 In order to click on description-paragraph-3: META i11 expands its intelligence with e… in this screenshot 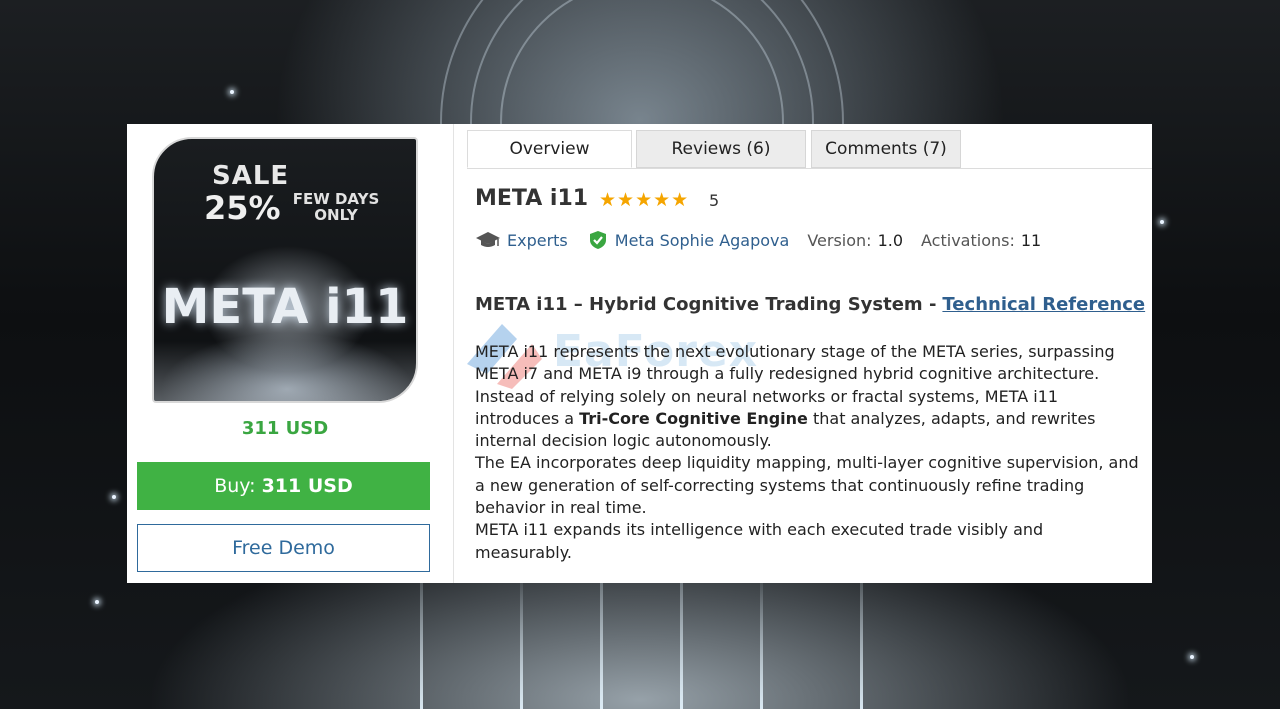, I will do `click(759, 541)`.